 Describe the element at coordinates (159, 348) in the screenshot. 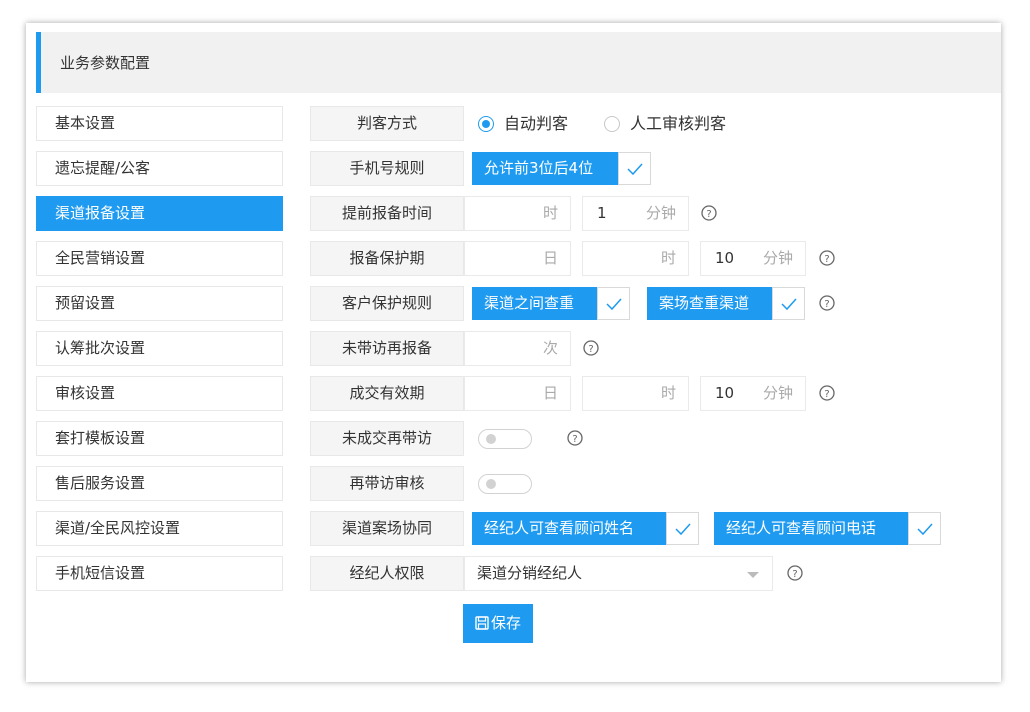

I see `sidebar-item-batch: 认筹批次设置` at that location.